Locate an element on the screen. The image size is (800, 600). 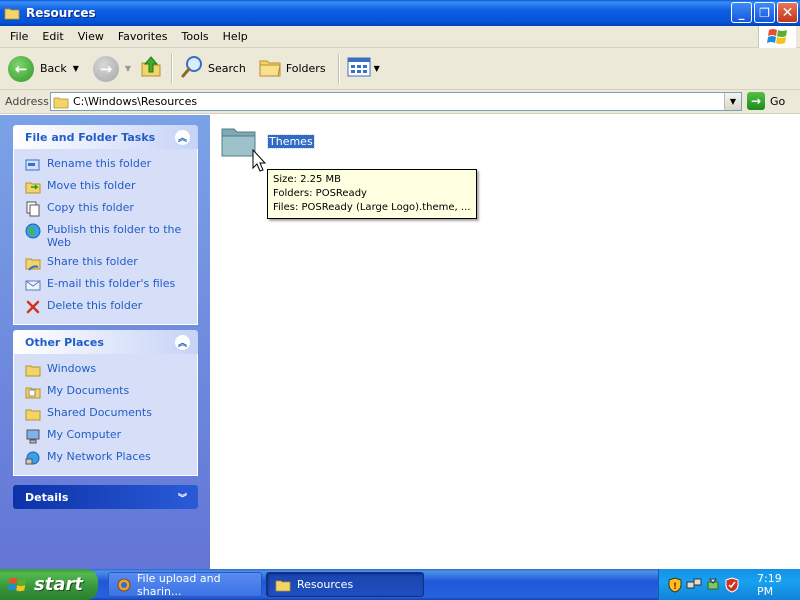
windows-logo-icon is located at coordinates (18, 585).